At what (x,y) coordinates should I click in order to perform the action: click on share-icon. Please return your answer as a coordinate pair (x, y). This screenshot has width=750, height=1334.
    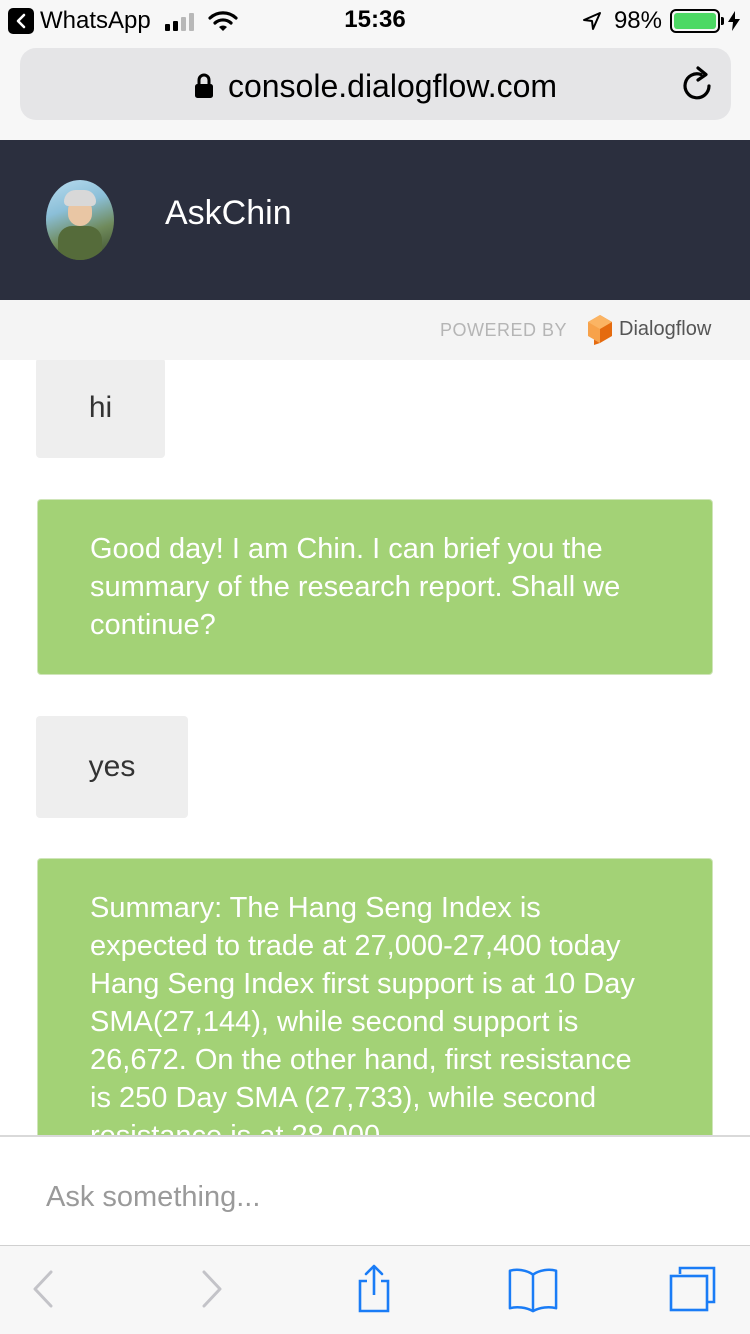
    Looking at the image, I should click on (374, 1289).